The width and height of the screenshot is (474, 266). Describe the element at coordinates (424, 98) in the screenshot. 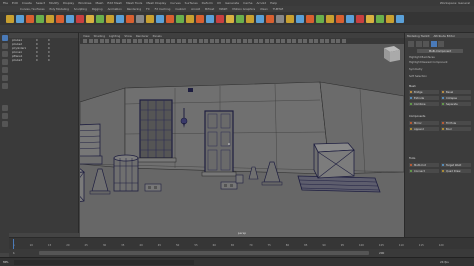

I see `extrude-button: Extrude` at that location.